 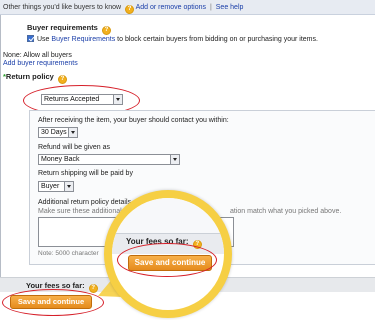 What do you see at coordinates (168, 216) in the screenshot?
I see `magnified-details-box` at bounding box center [168, 216].